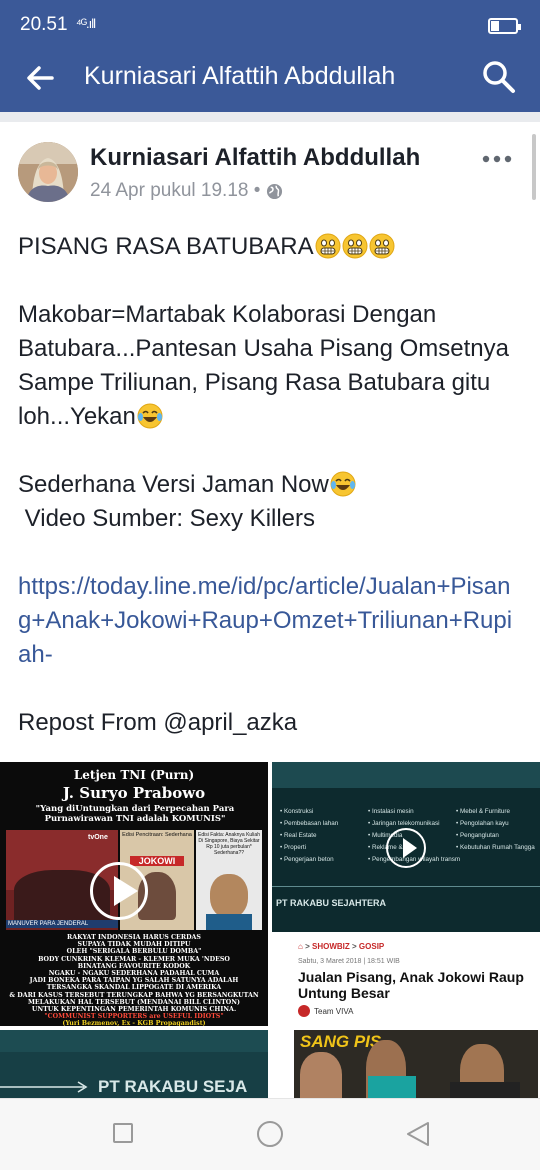  I want to click on poster-line: OLEH "SERIGALA BERBULU DOMBA", so click(134, 952).